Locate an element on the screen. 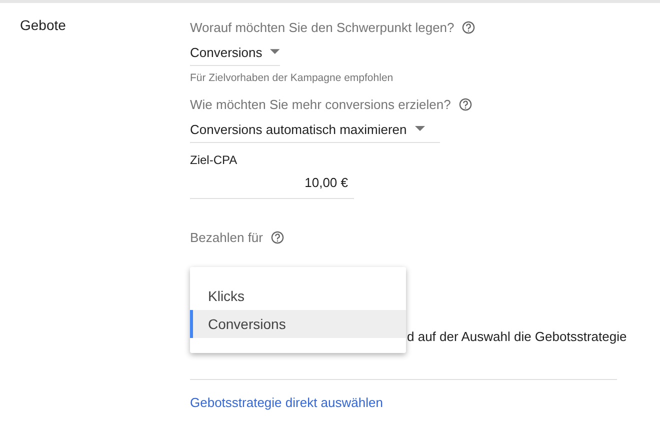 The height and width of the screenshot is (440, 660). strategy-dropdown: Conversions automatisch maximieren is located at coordinates (315, 129).